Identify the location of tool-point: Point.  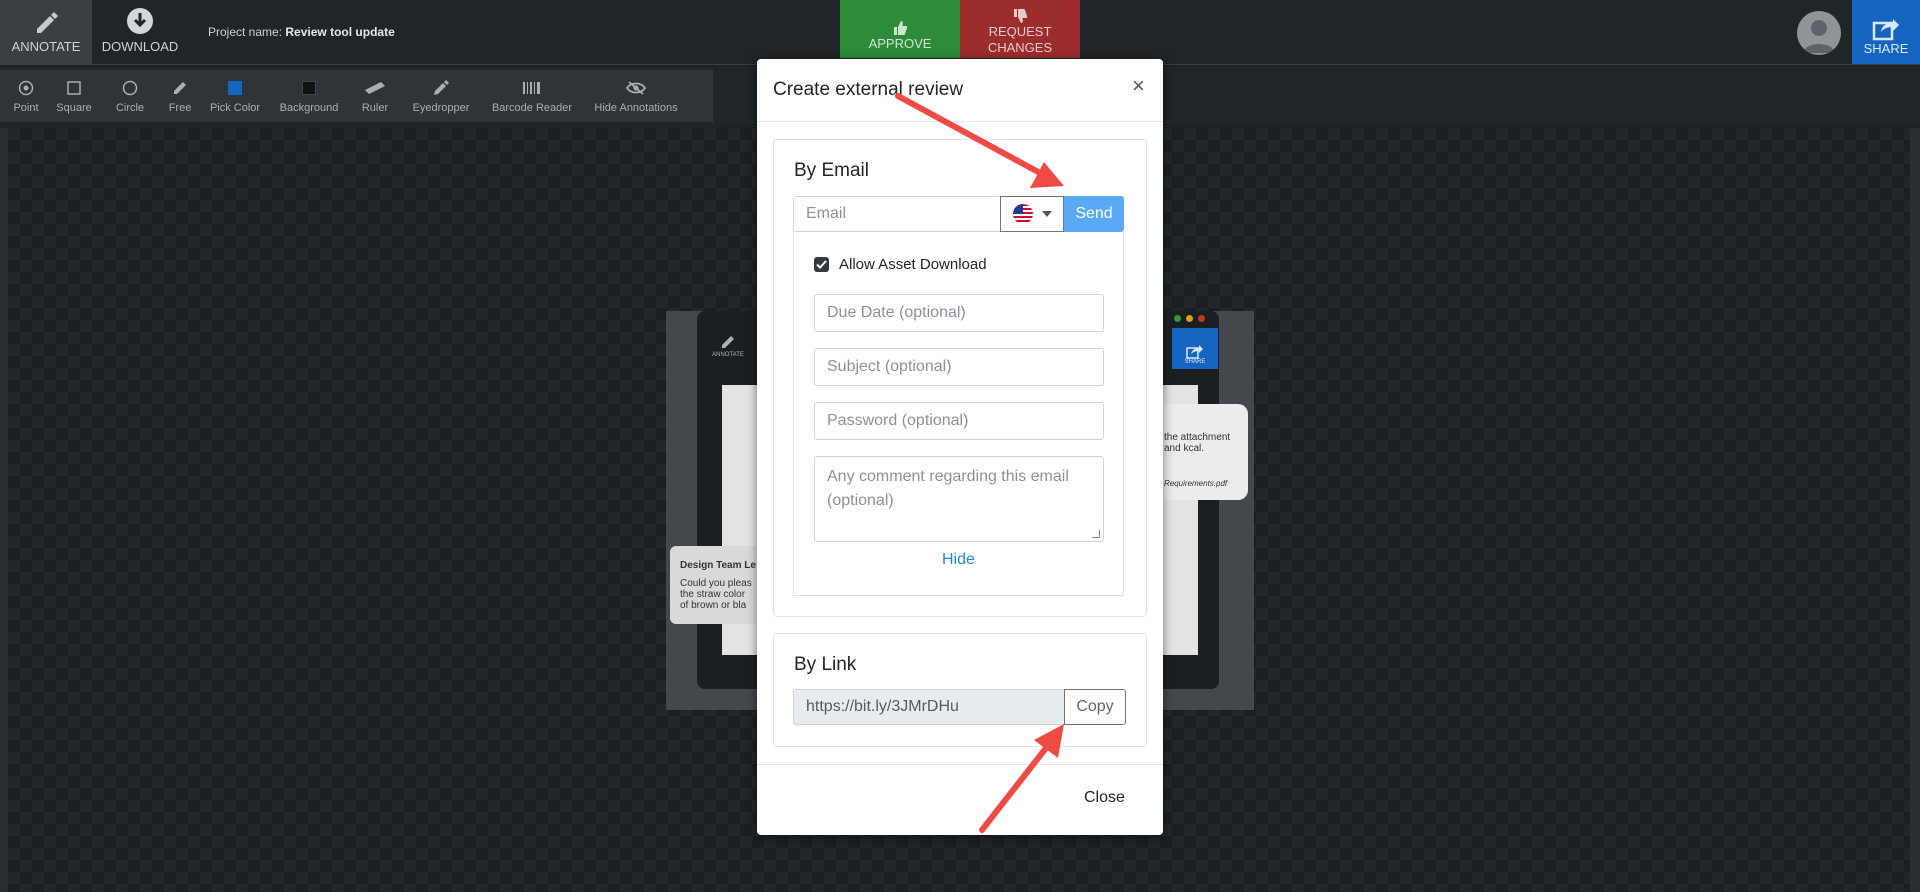
(26, 96).